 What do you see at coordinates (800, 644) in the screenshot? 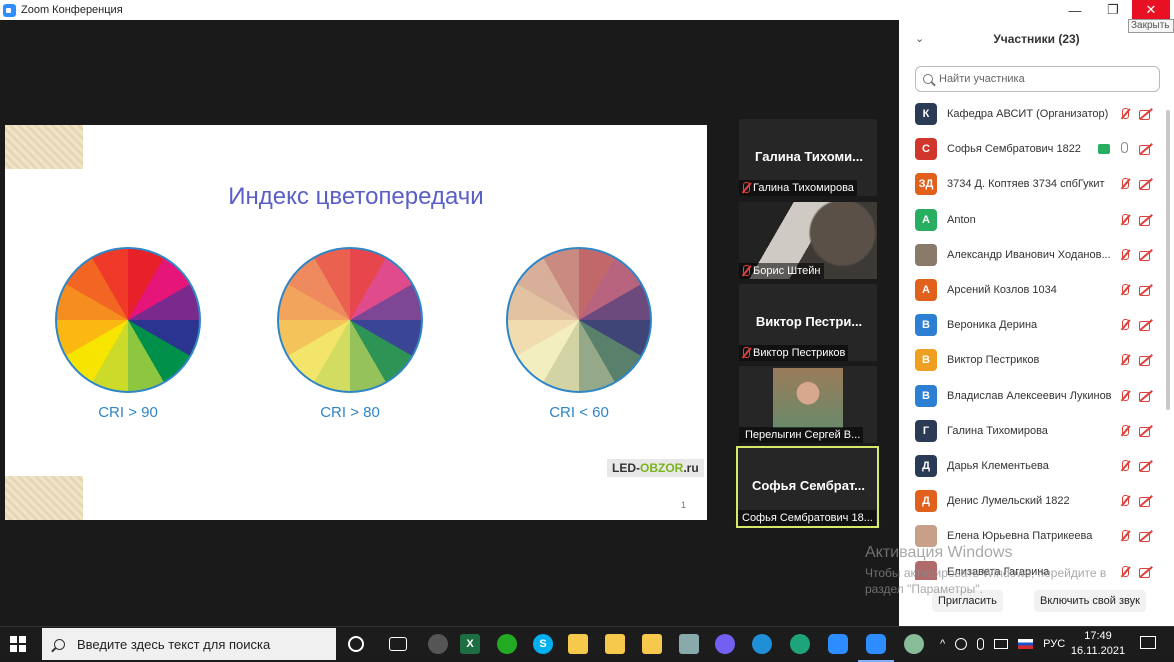
I see `edge-dev-icon` at bounding box center [800, 644].